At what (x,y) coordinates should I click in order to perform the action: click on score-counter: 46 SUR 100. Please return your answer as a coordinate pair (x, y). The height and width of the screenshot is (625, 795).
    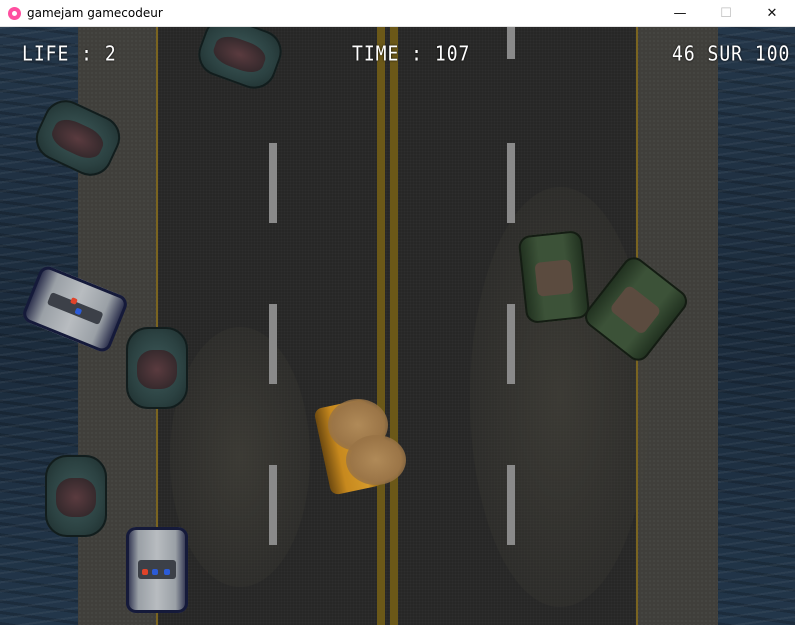
    Looking at the image, I should click on (731, 54).